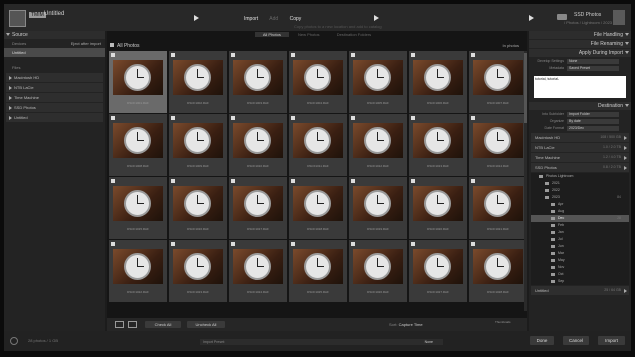  What do you see at coordinates (258, 271) in the screenshot?
I see `photo-thumbnail: DSCF1024.RAF` at bounding box center [258, 271].